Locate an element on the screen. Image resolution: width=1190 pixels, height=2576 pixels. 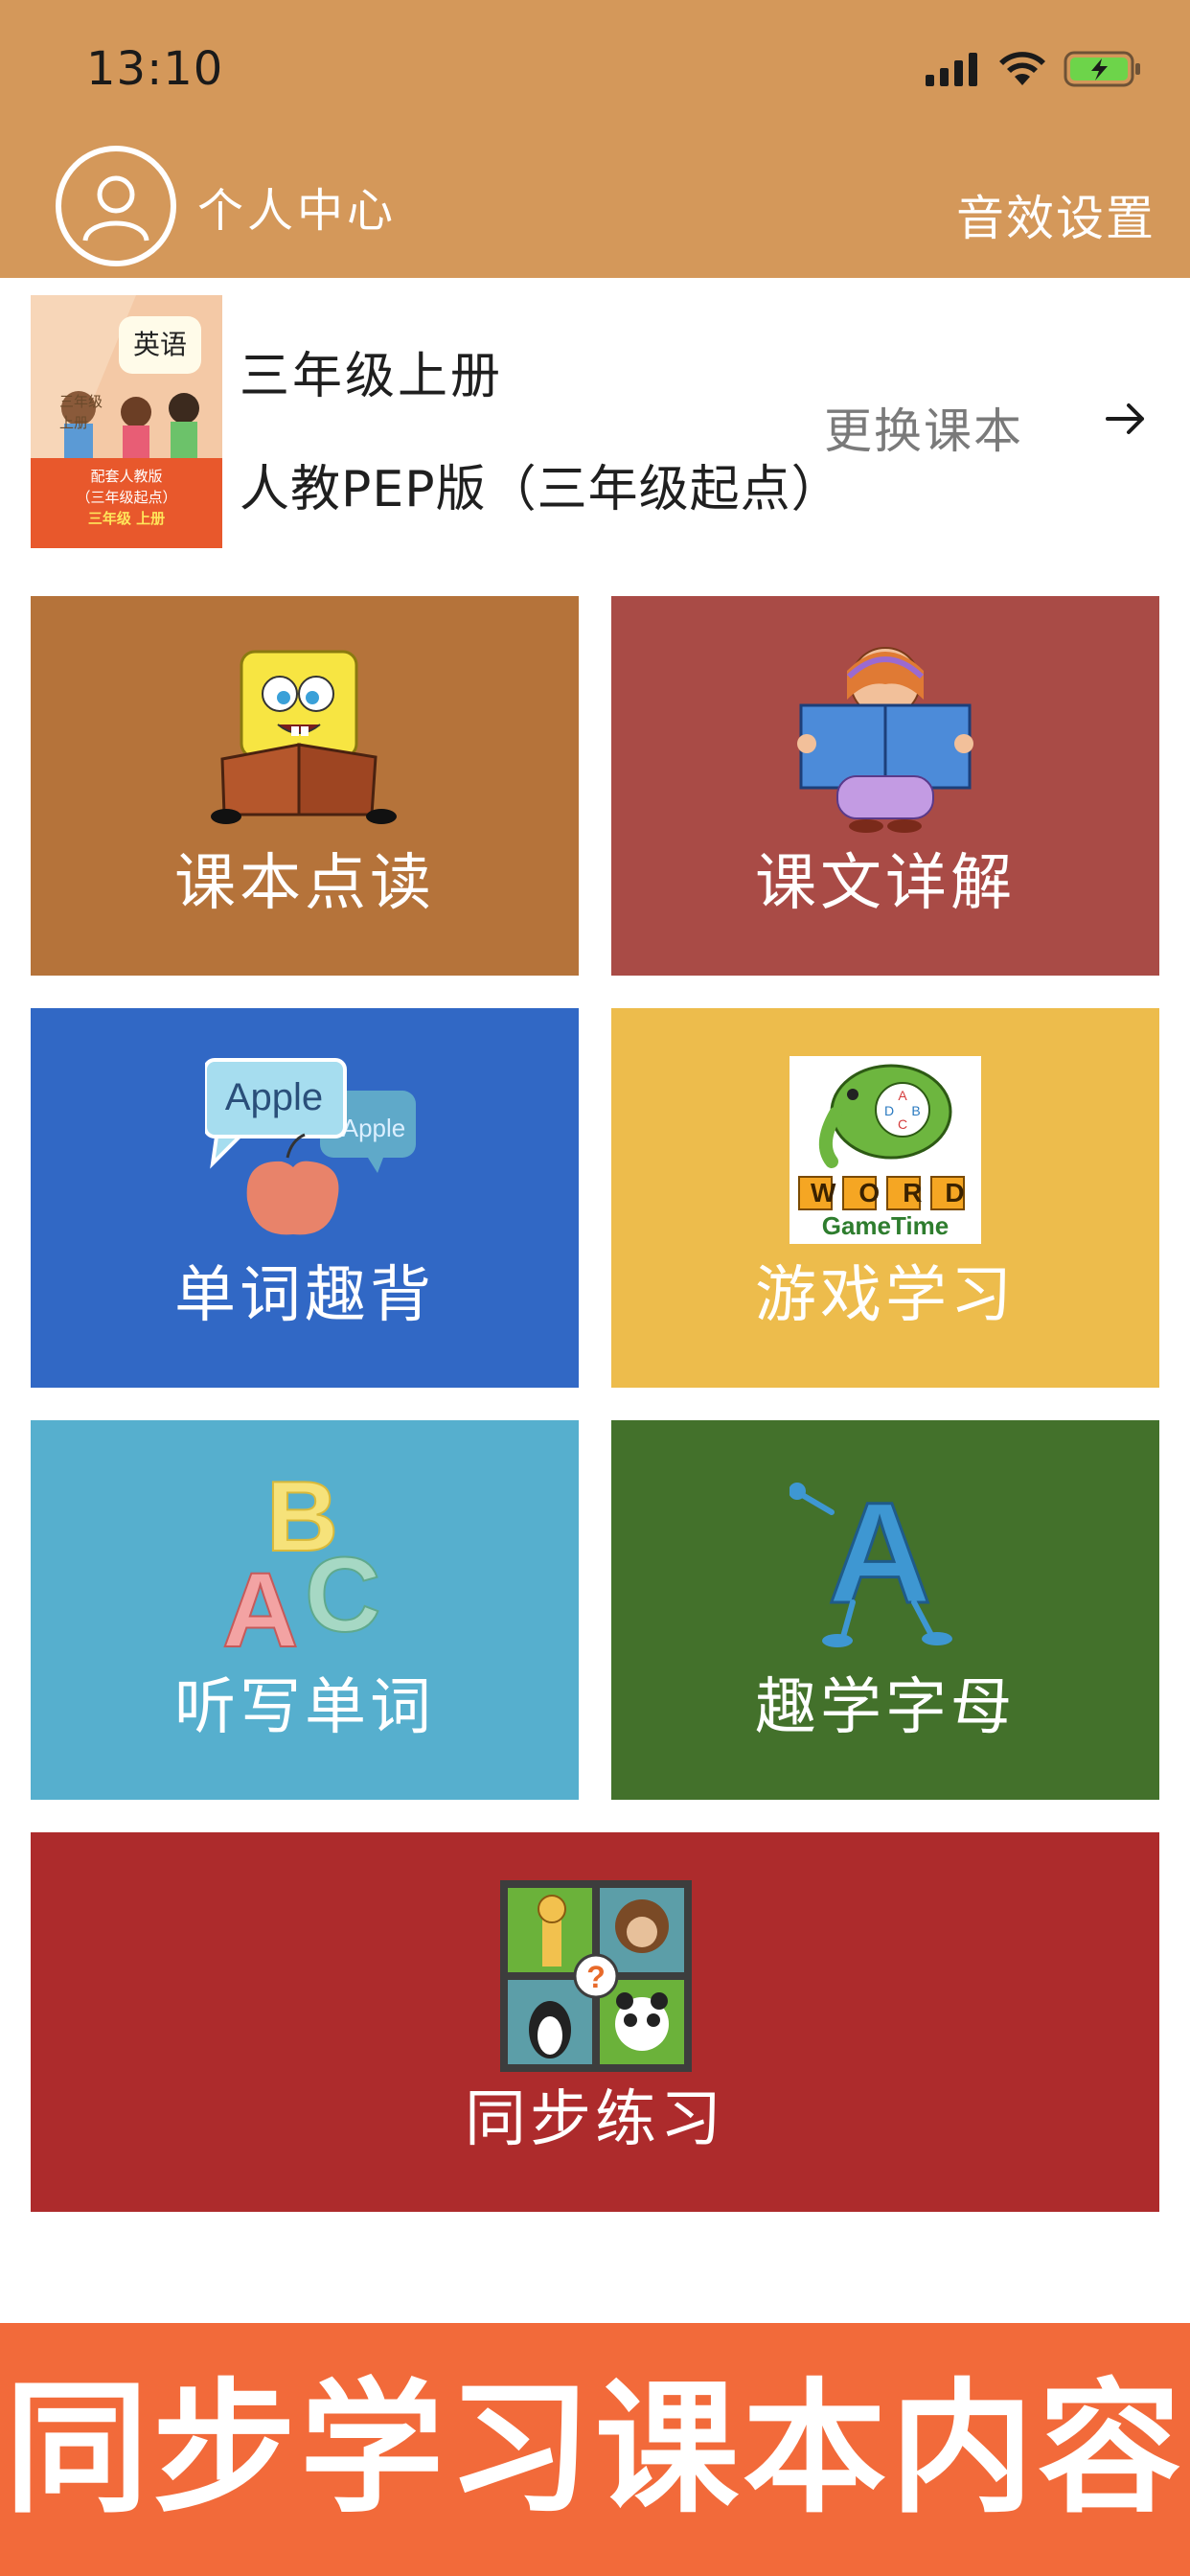
word-logo-text: WORD is located at coordinates (900, 1193).